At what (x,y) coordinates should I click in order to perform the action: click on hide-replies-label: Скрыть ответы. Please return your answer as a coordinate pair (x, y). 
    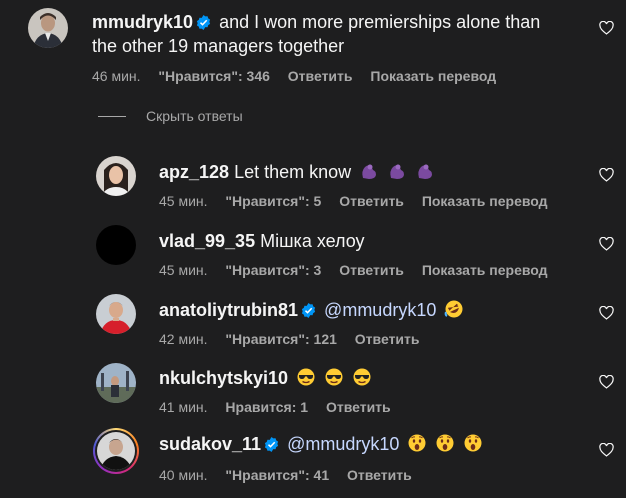
    Looking at the image, I should click on (194, 116).